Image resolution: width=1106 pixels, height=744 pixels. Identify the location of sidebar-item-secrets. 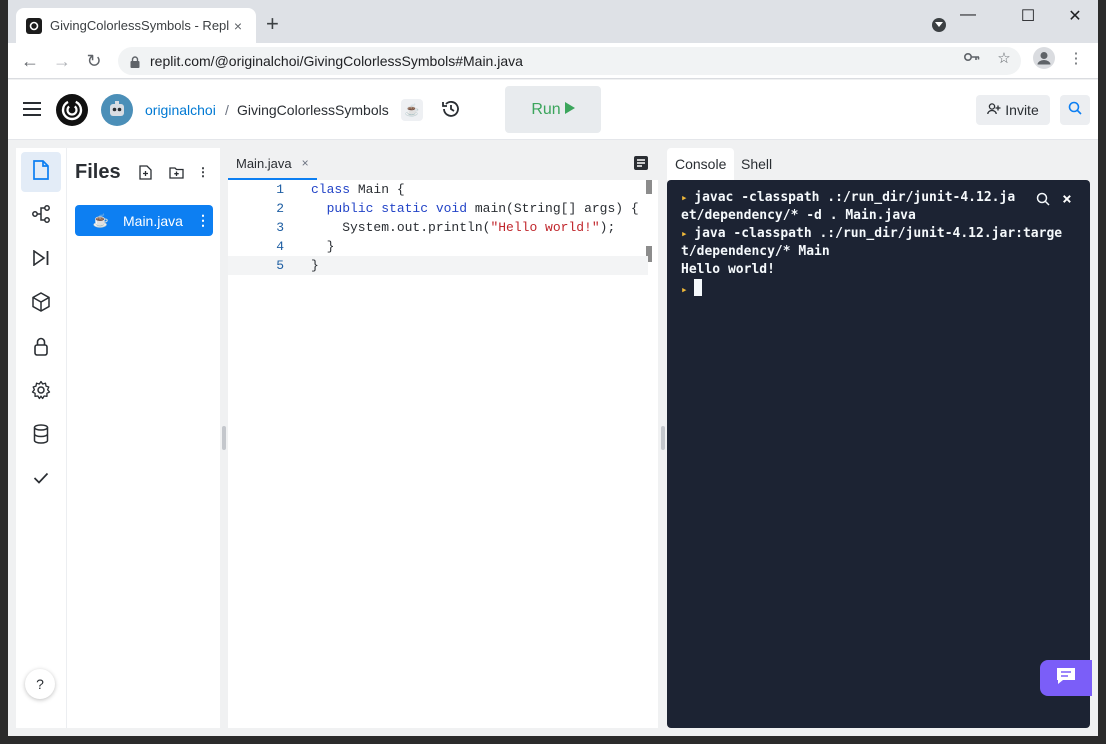
(41, 348).